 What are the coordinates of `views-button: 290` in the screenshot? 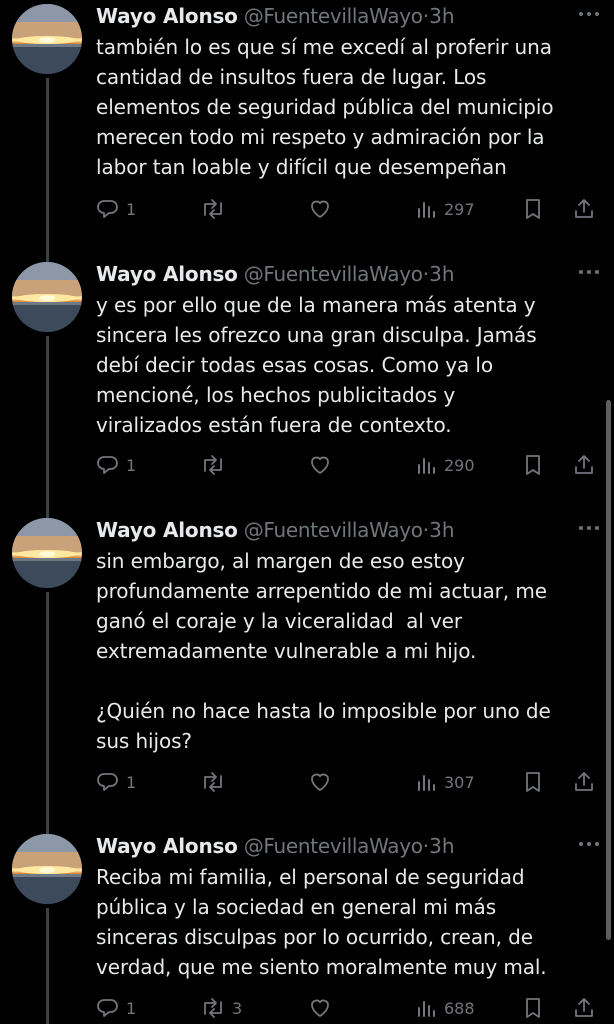 It's located at (445, 465).